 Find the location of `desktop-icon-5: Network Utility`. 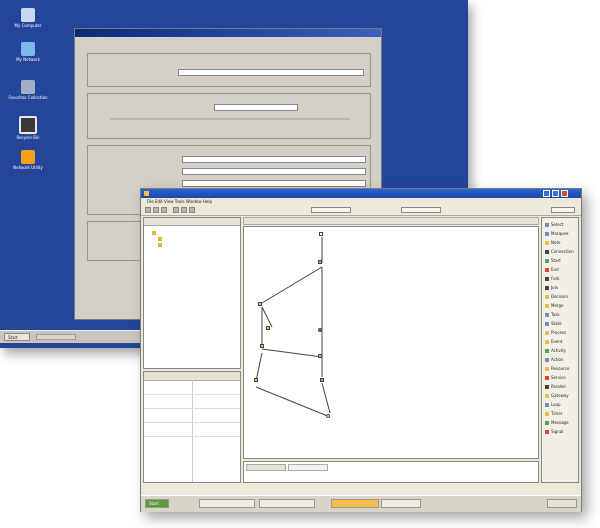

desktop-icon-5: Network Utility is located at coordinates (28, 160).